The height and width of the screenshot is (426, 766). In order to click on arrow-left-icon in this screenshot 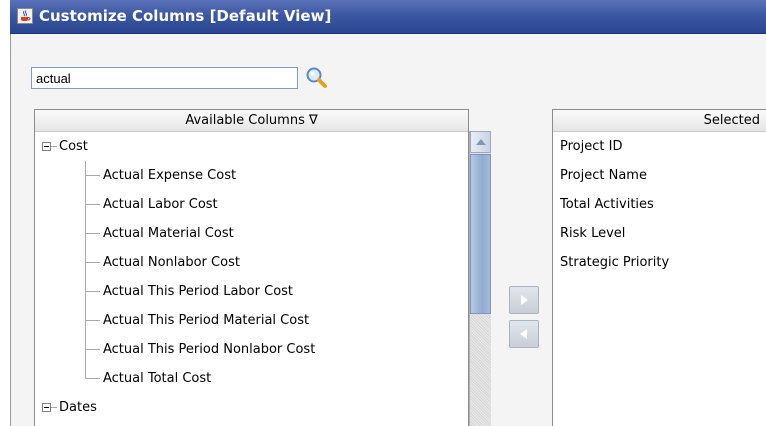, I will do `click(523, 334)`.